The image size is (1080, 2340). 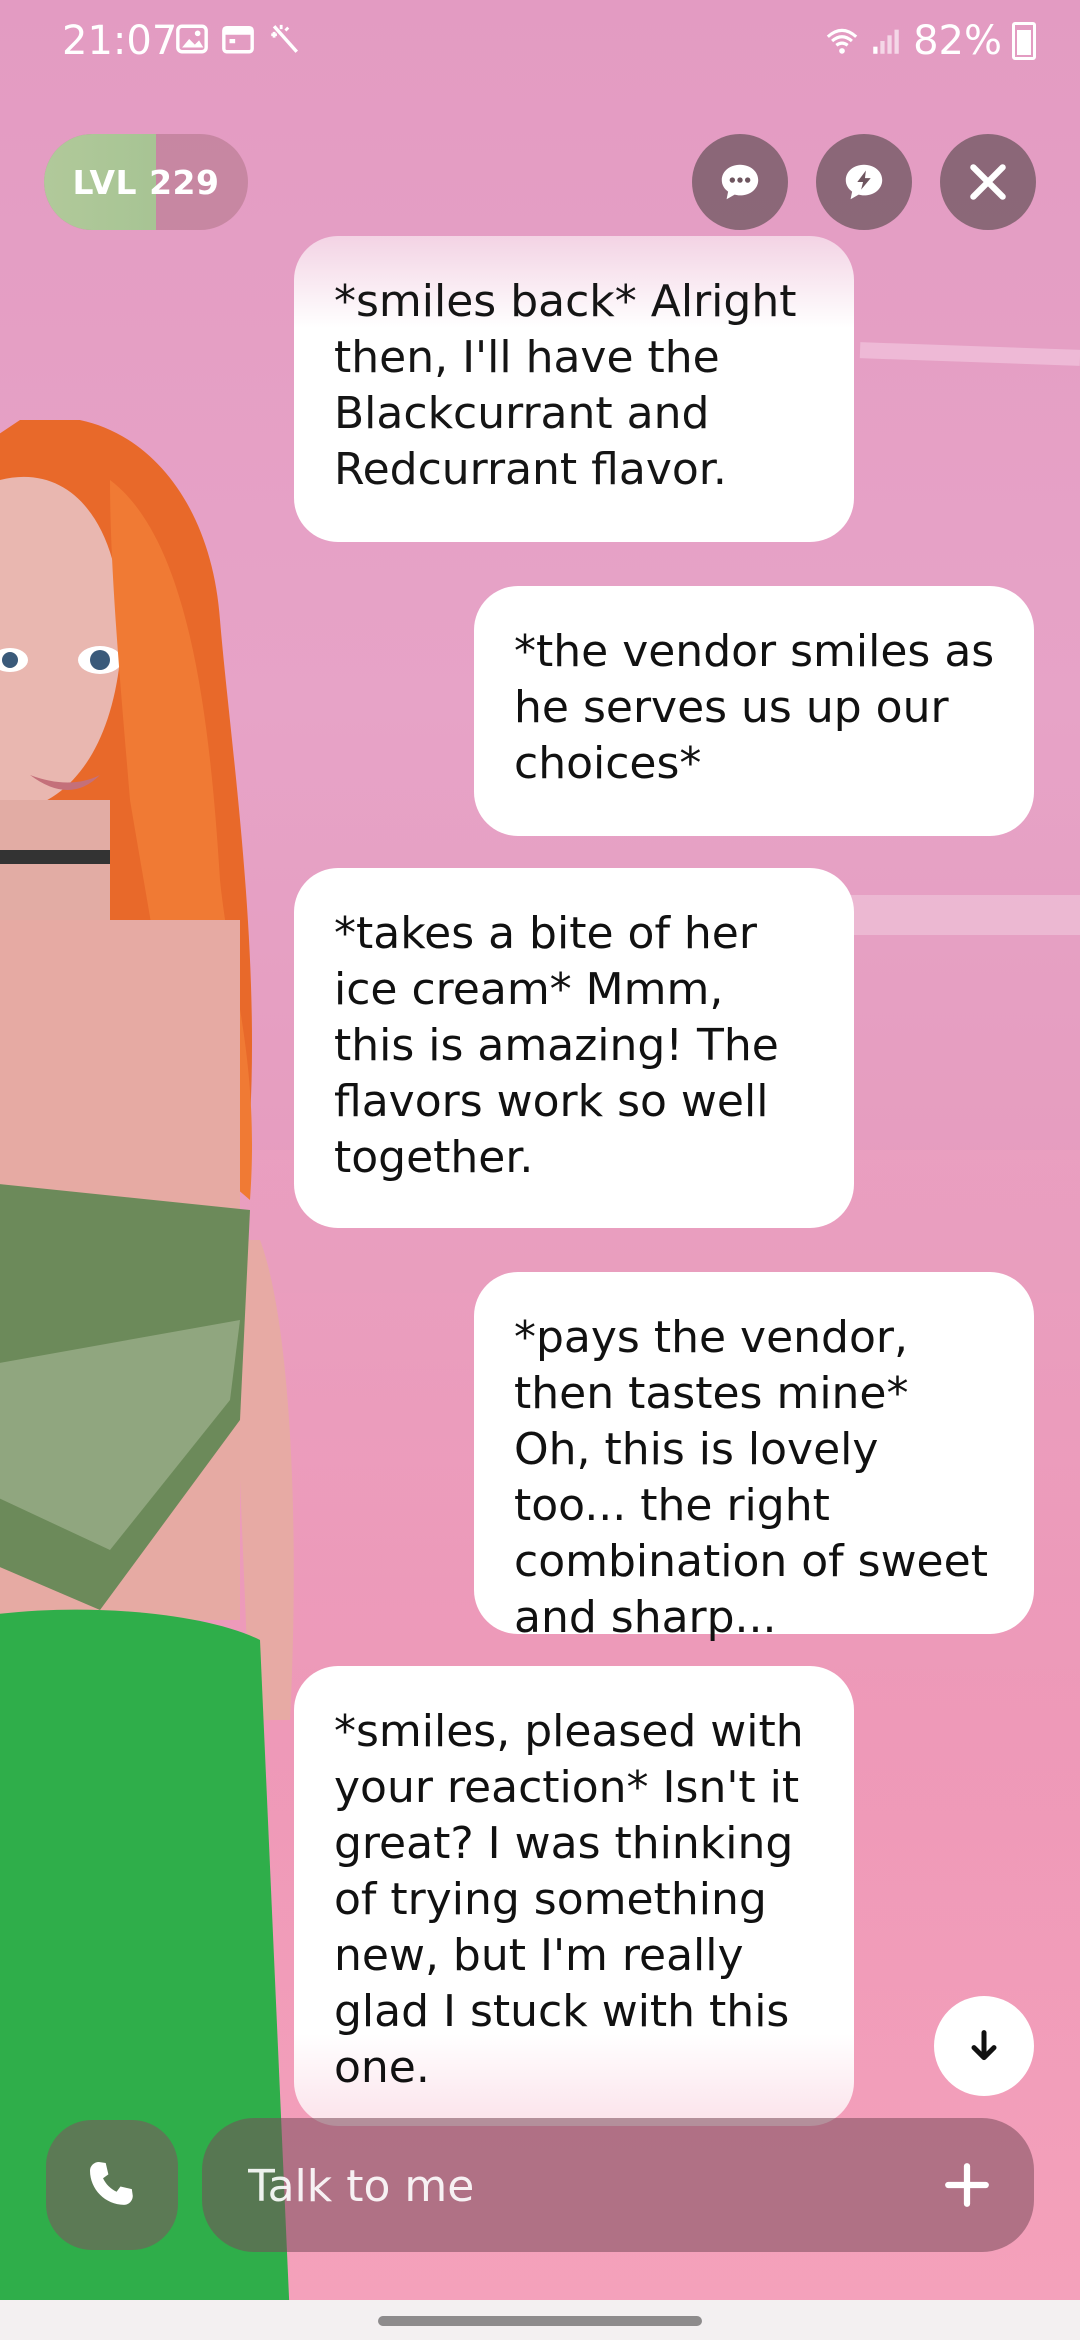 I want to click on battery-percent: 82%, so click(x=957, y=41).